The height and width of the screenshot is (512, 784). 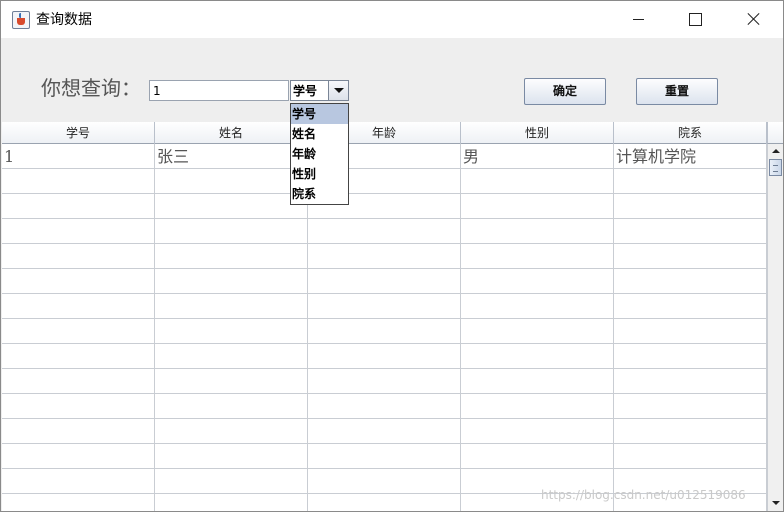 I want to click on minimize-button, so click(x=639, y=19).